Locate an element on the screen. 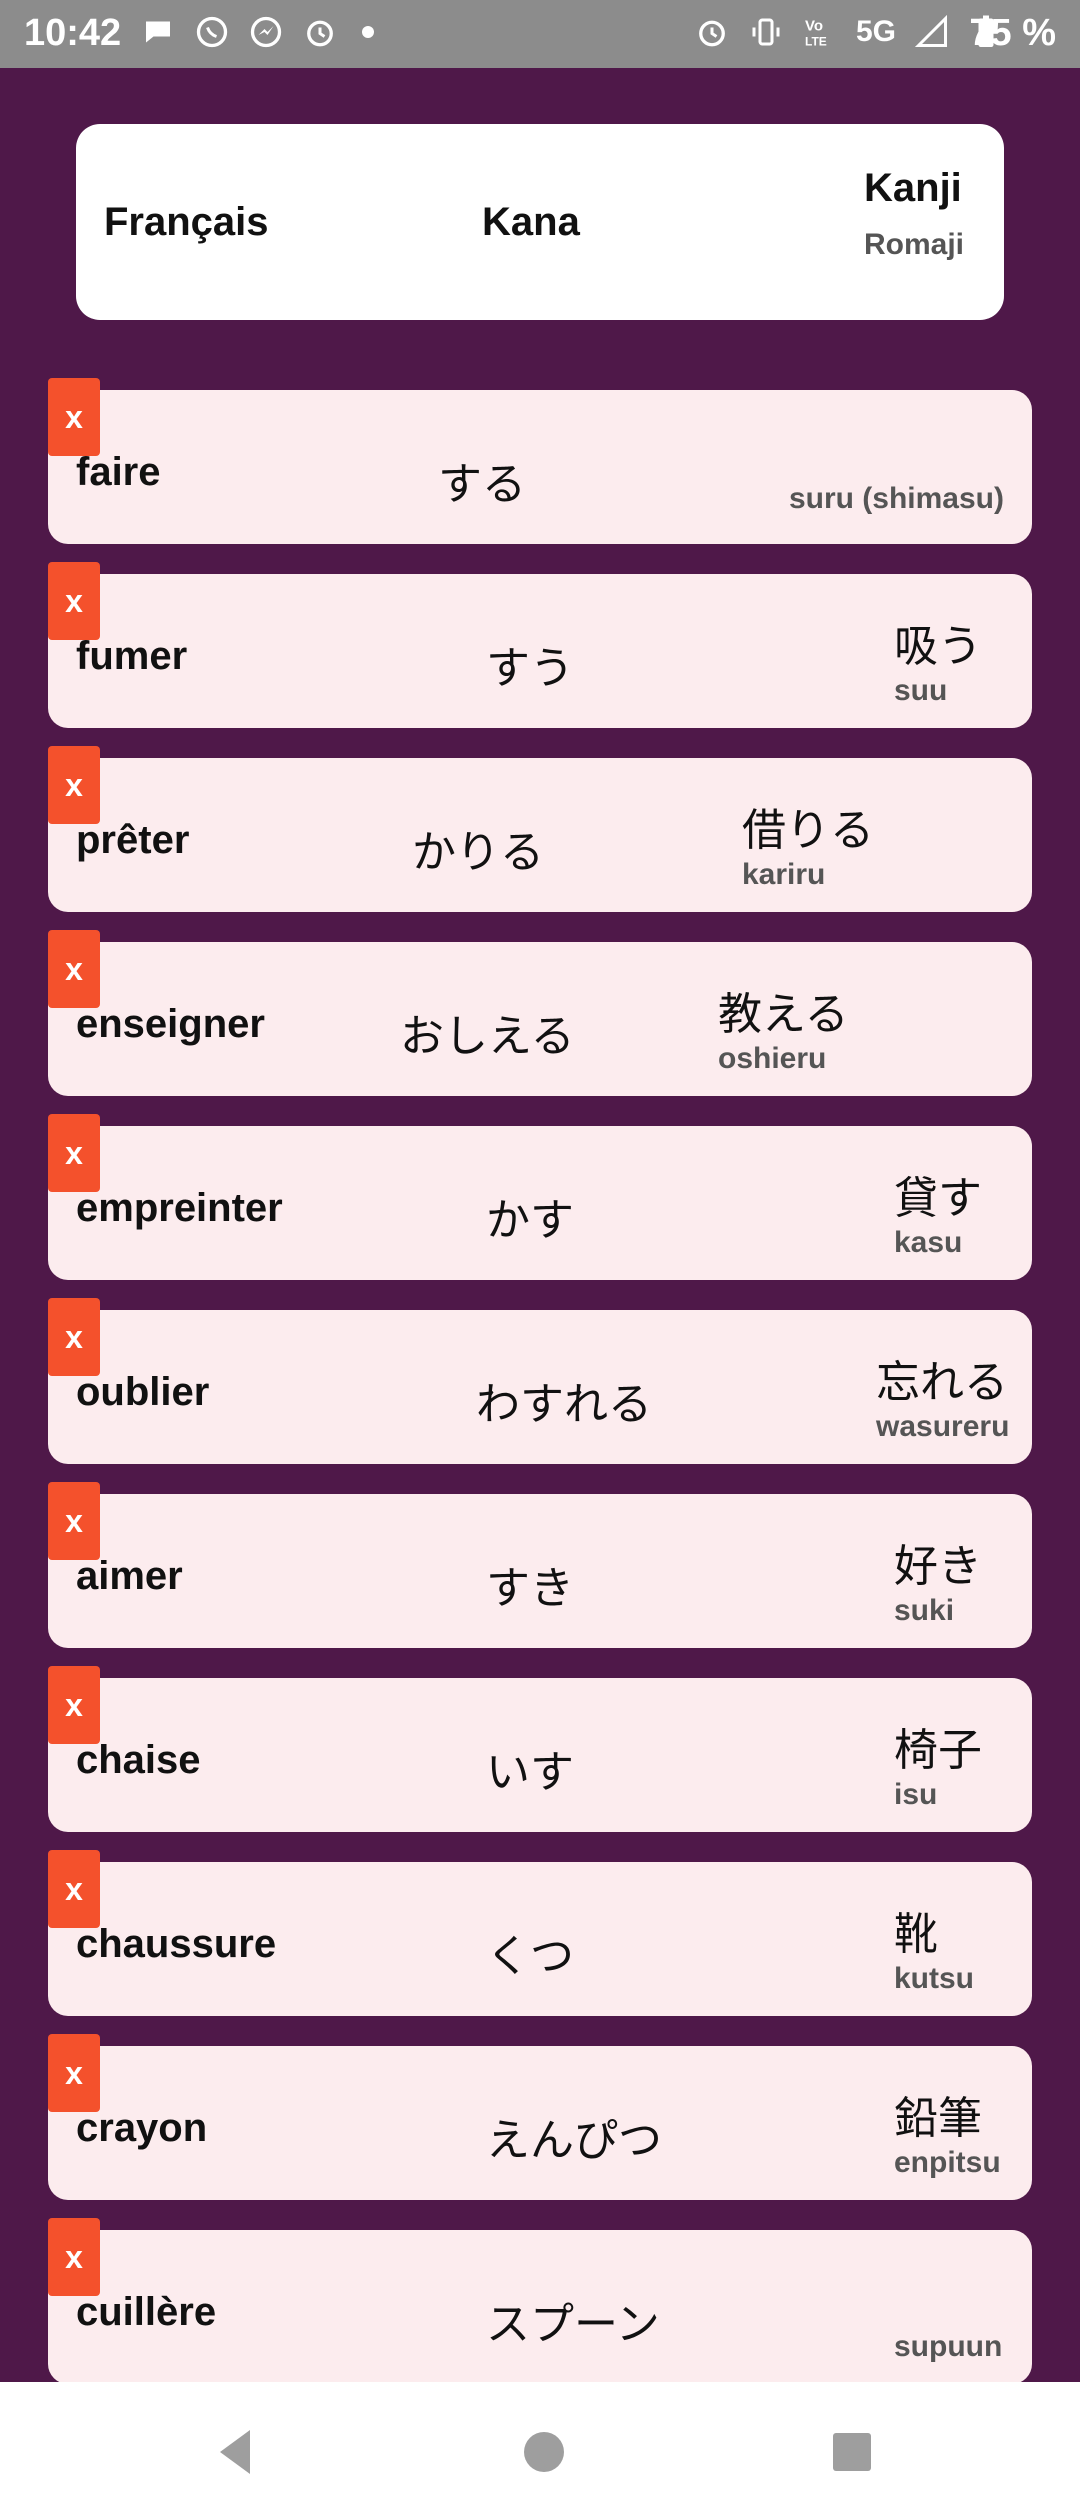 The height and width of the screenshot is (2520, 1080). volte-icon: Vo LTE is located at coordinates (820, 32).